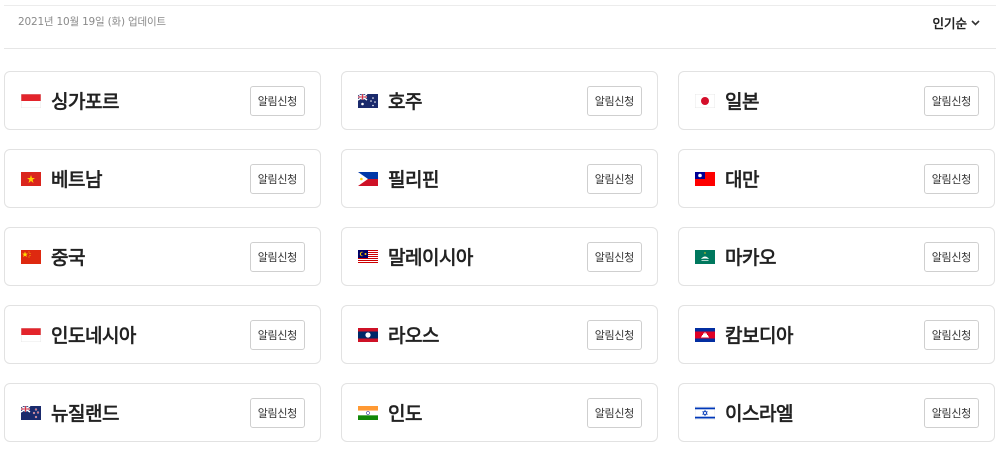 The width and height of the screenshot is (1000, 455). What do you see at coordinates (368, 256) in the screenshot?
I see `my-flag-icon` at bounding box center [368, 256].